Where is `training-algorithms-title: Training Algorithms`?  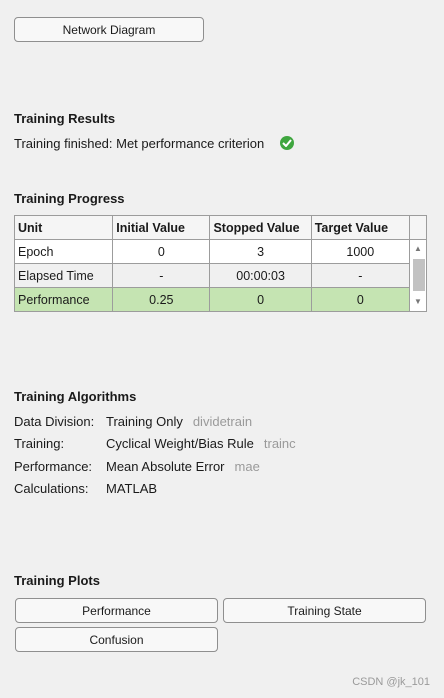
training-algorithms-title: Training Algorithms is located at coordinates (75, 396).